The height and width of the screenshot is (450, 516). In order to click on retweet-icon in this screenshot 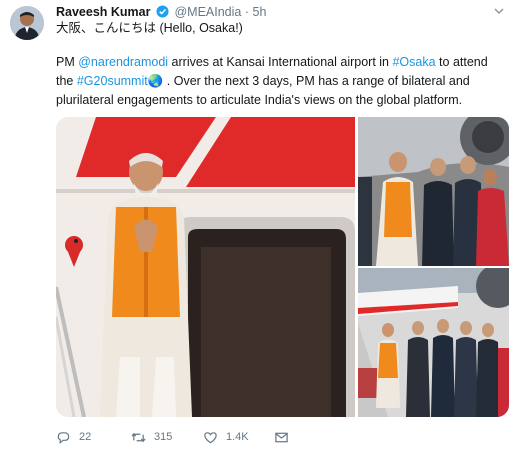, I will do `click(138, 437)`.